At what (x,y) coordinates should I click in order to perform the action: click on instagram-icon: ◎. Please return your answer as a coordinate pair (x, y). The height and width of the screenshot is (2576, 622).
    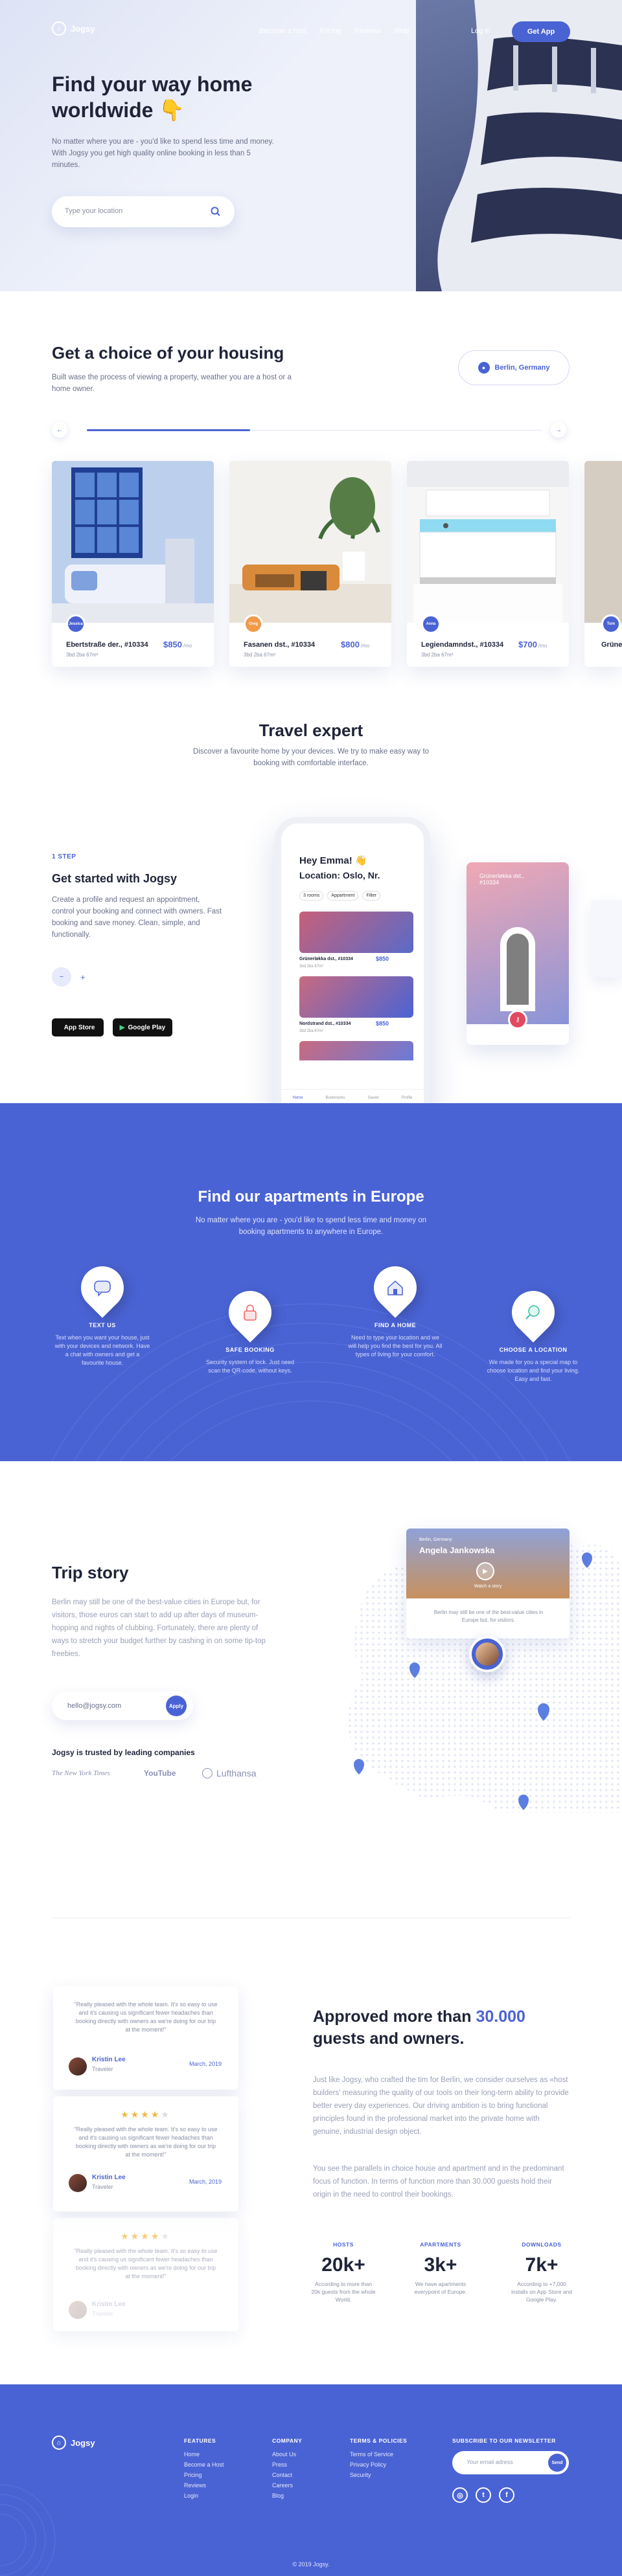
    Looking at the image, I should click on (460, 2495).